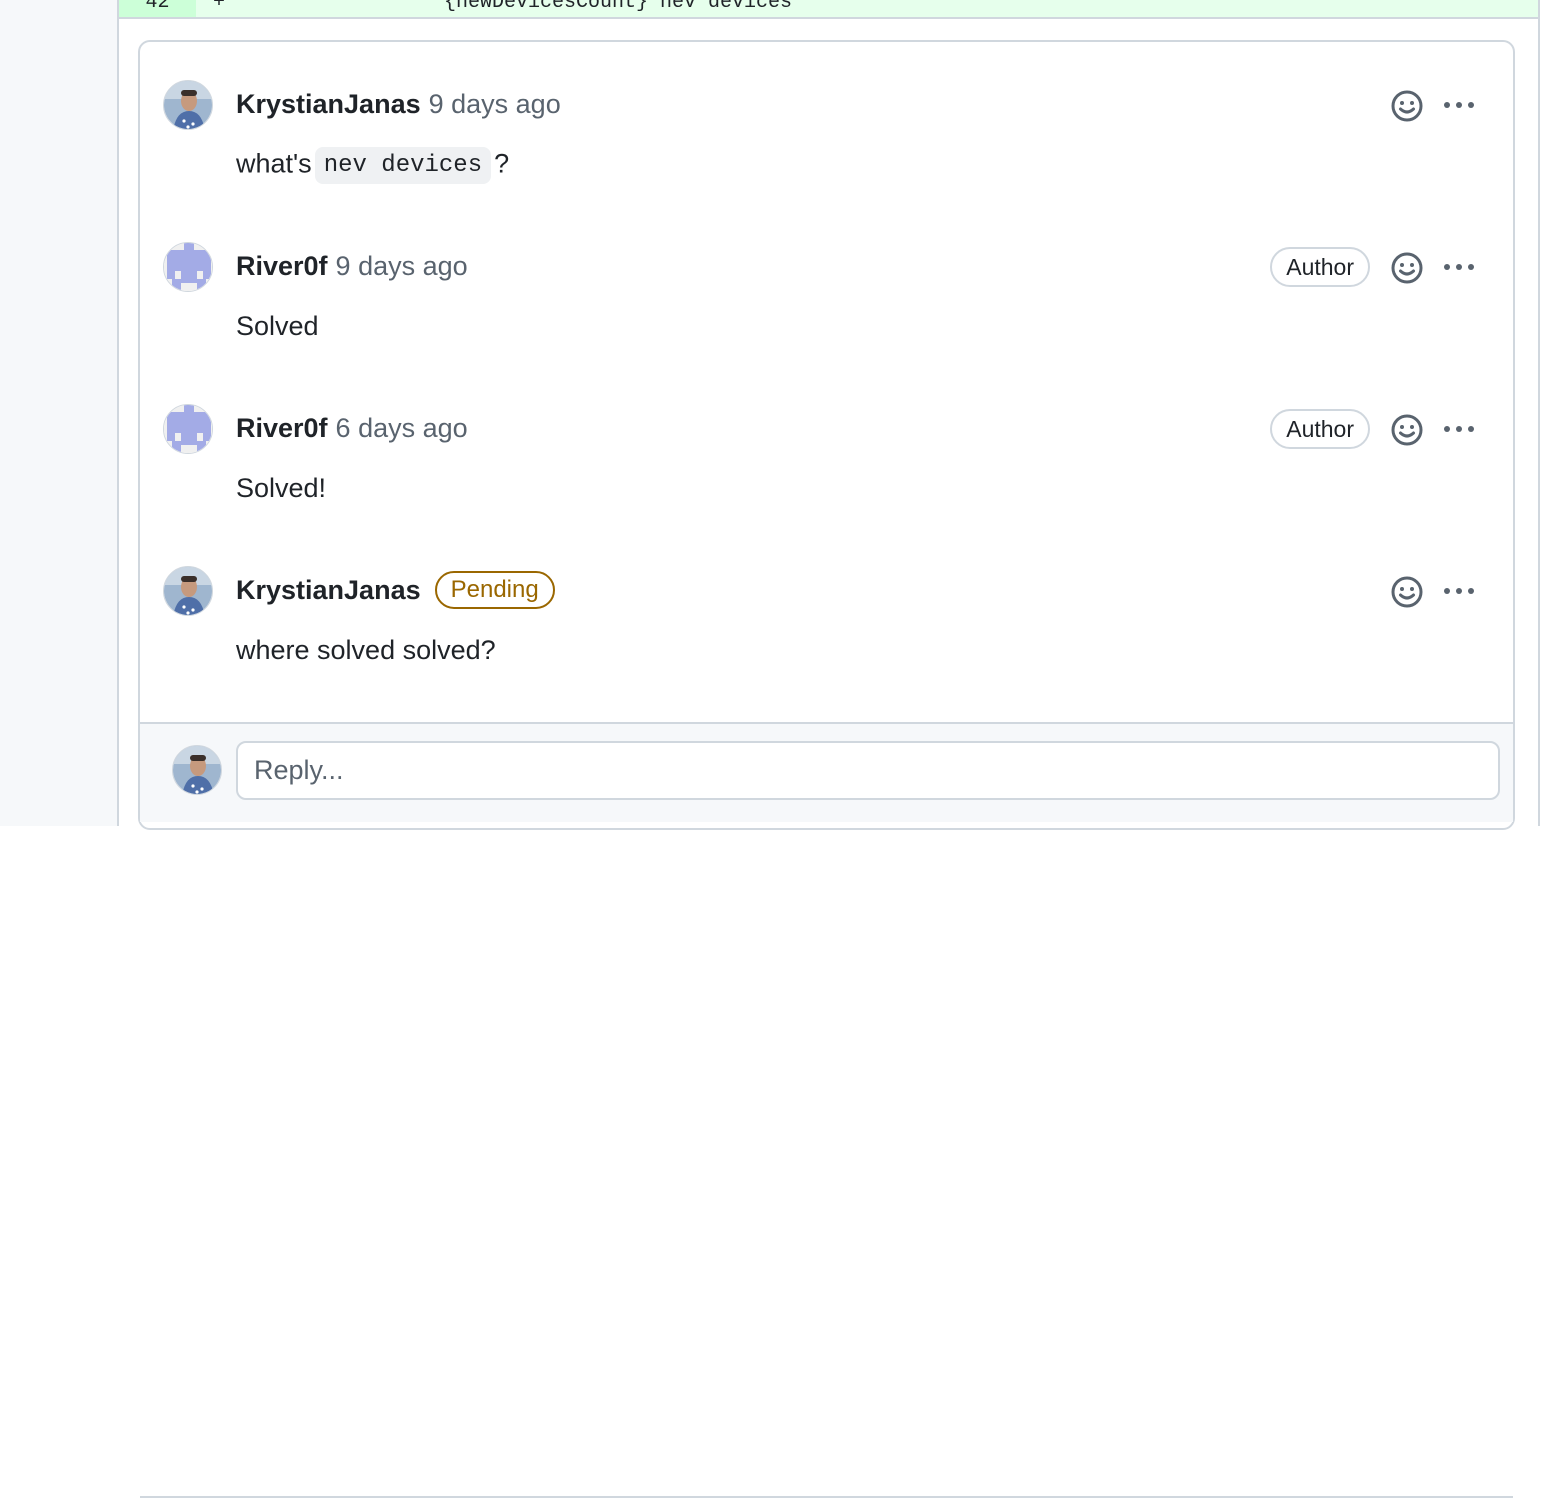 The image size is (1558, 1498). What do you see at coordinates (277, 326) in the screenshot?
I see `comment-body: Solved` at bounding box center [277, 326].